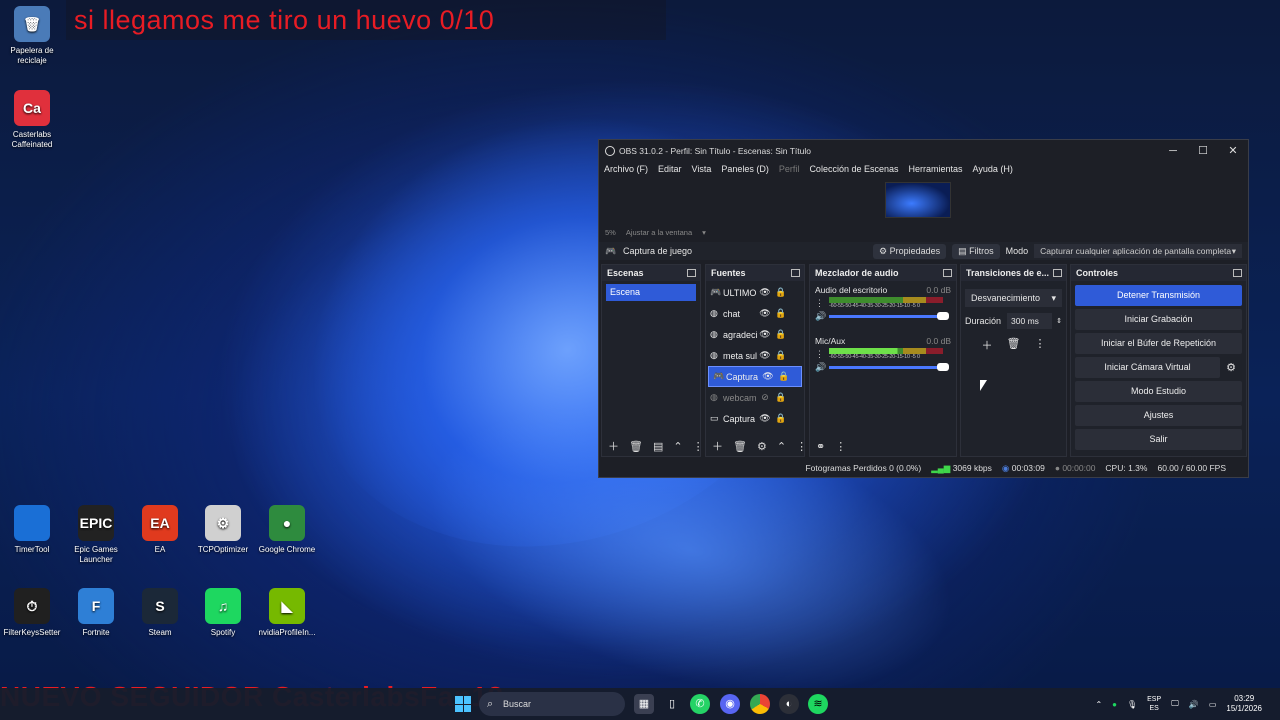 The width and height of the screenshot is (1280, 720). Describe the element at coordinates (32, 530) in the screenshot. I see `desktop-icon: TimerTool` at that location.